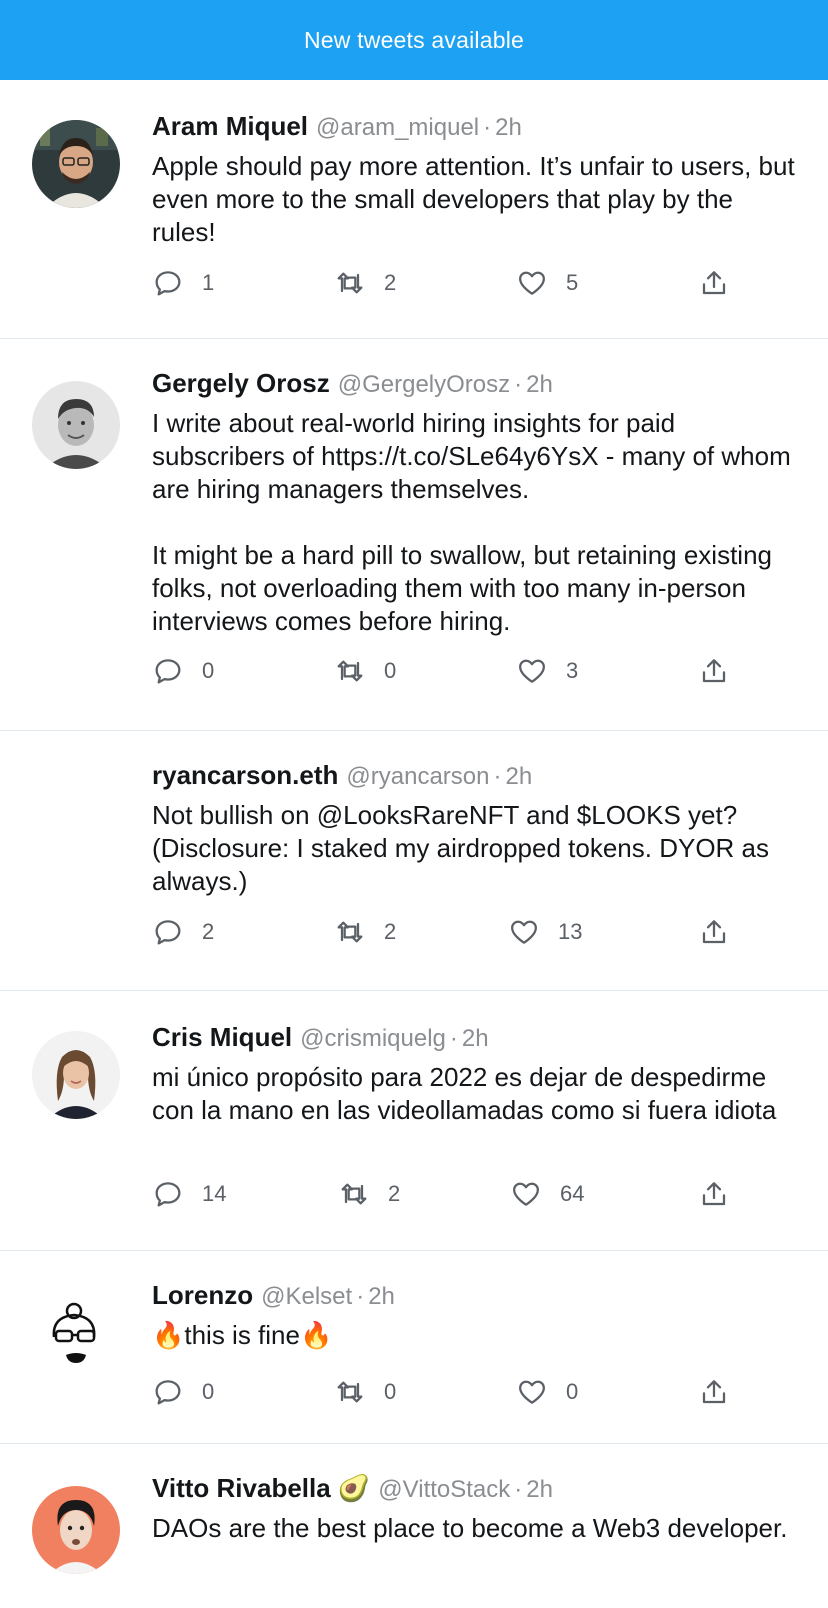 The image size is (828, 1608). Describe the element at coordinates (373, 1038) in the screenshot. I see `author-handle: @crismiquelg` at that location.